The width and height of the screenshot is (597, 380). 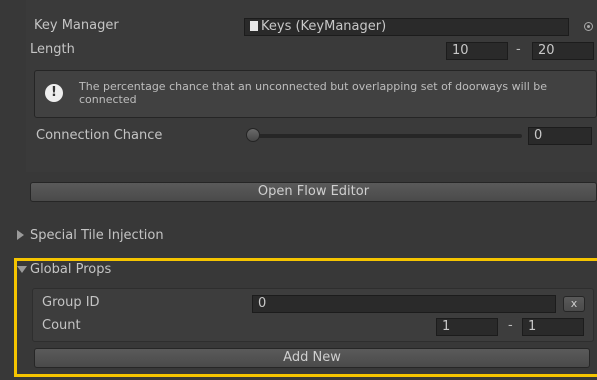 What do you see at coordinates (61, 325) in the screenshot?
I see `count-label: Count` at bounding box center [61, 325].